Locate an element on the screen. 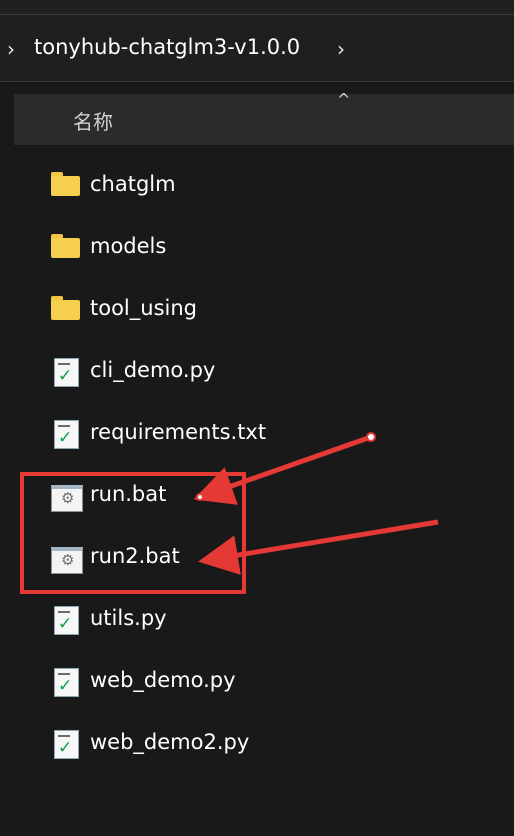 The image size is (514, 836). file-row: models is located at coordinates (264, 248).